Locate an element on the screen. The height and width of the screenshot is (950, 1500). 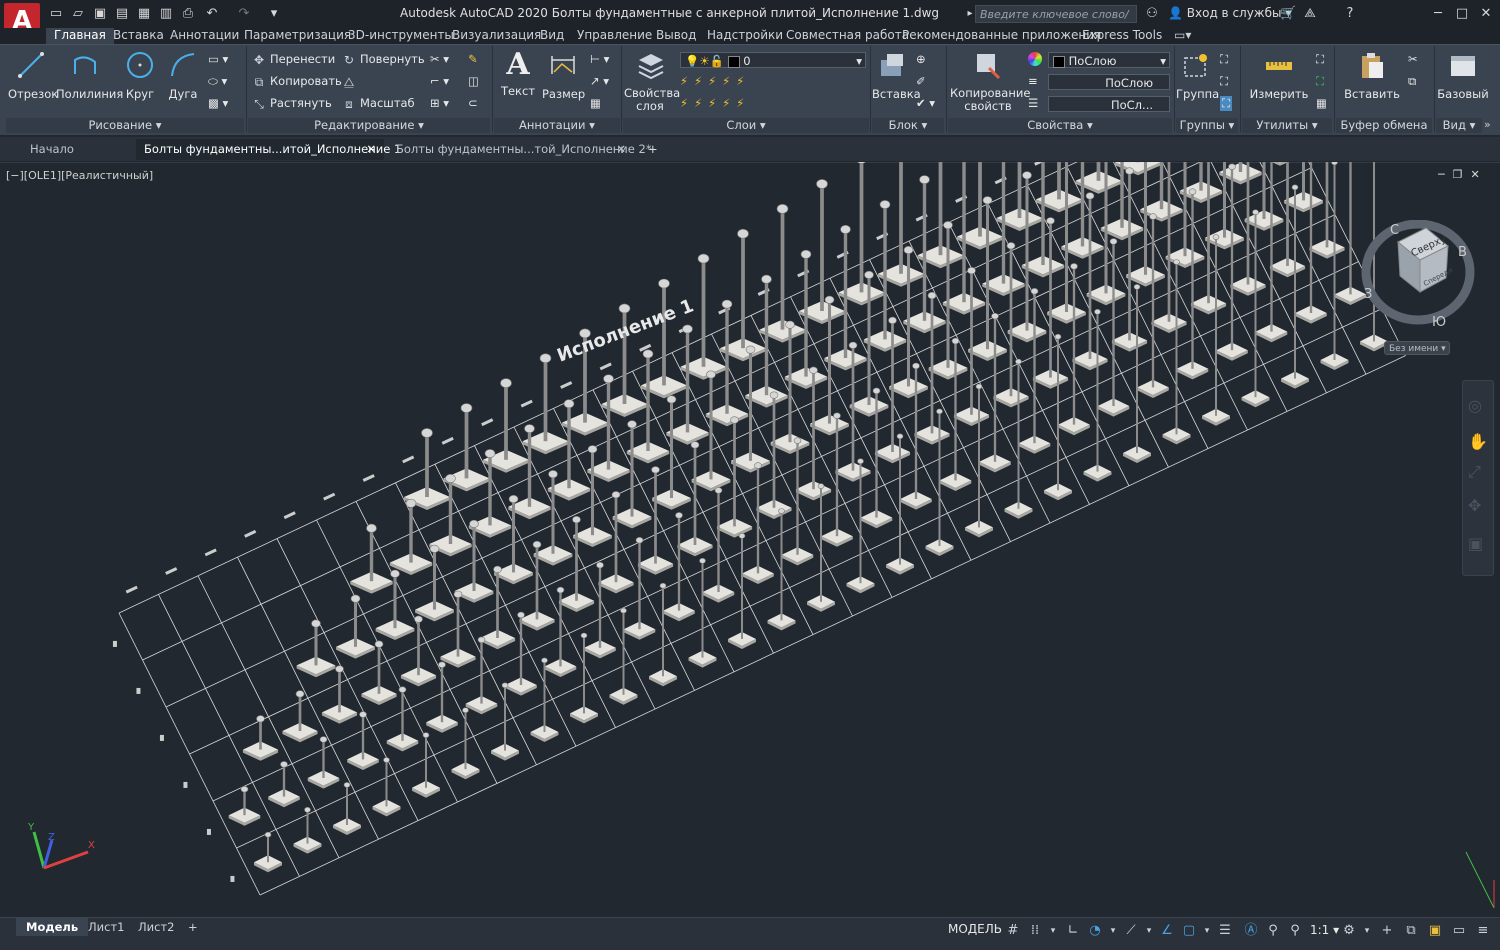
rotate-button: ↻Повернуть is located at coordinates (383, 59).